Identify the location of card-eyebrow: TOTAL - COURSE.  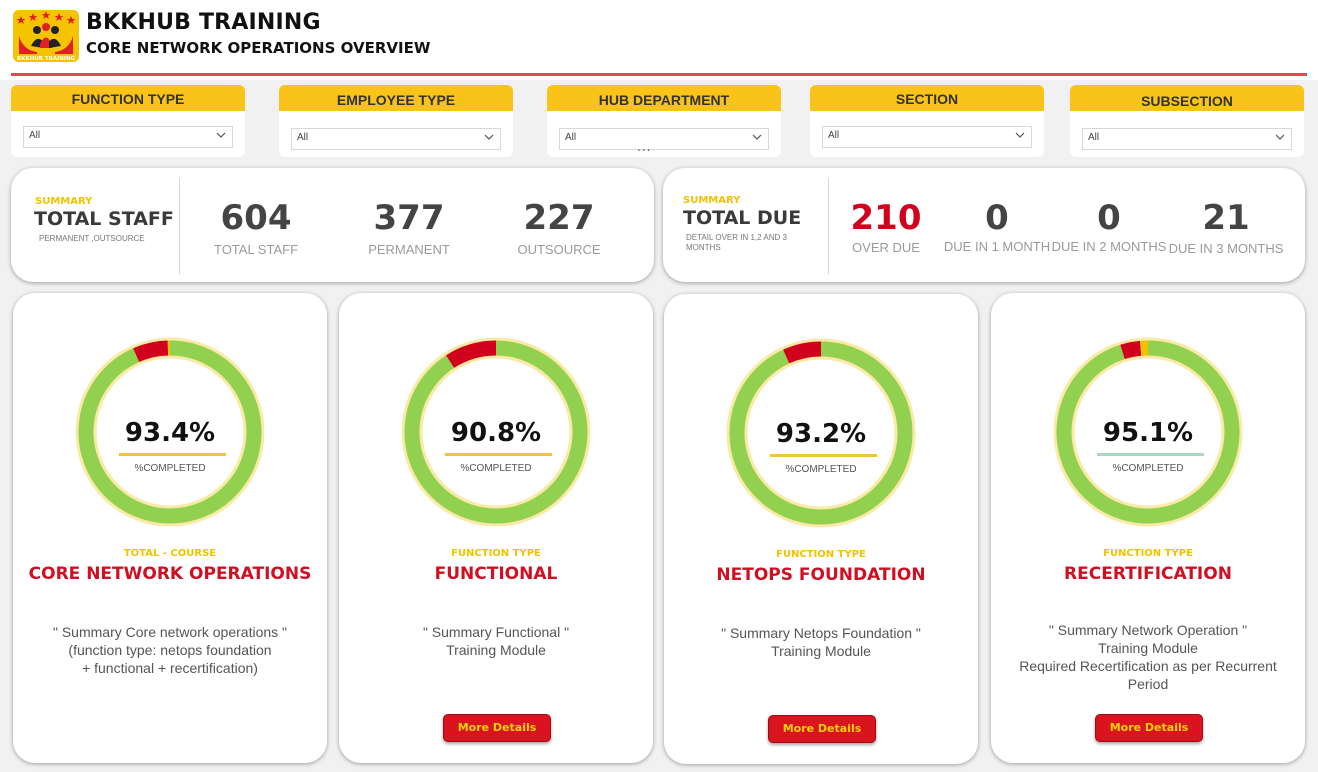
(170, 553).